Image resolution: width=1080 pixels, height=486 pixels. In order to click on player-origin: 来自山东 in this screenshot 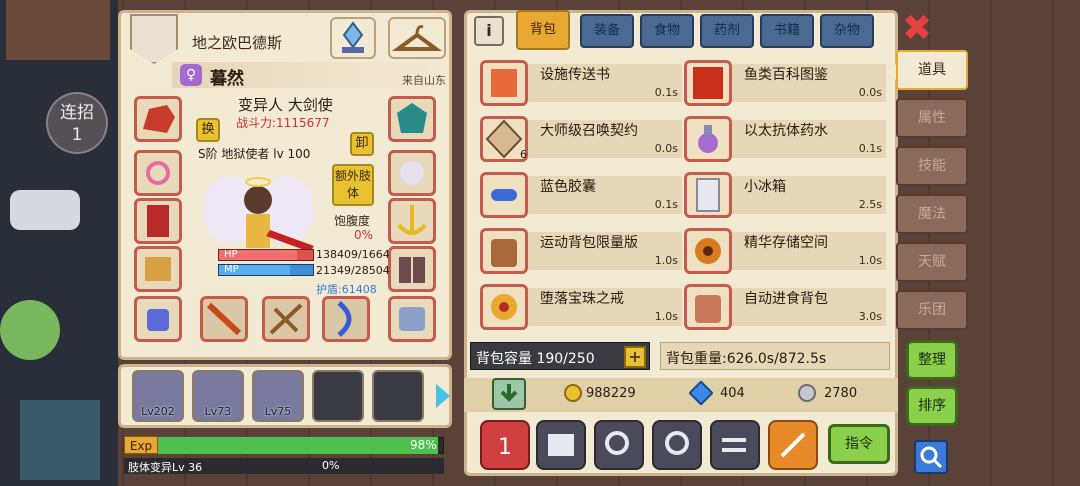, I will do `click(424, 80)`.